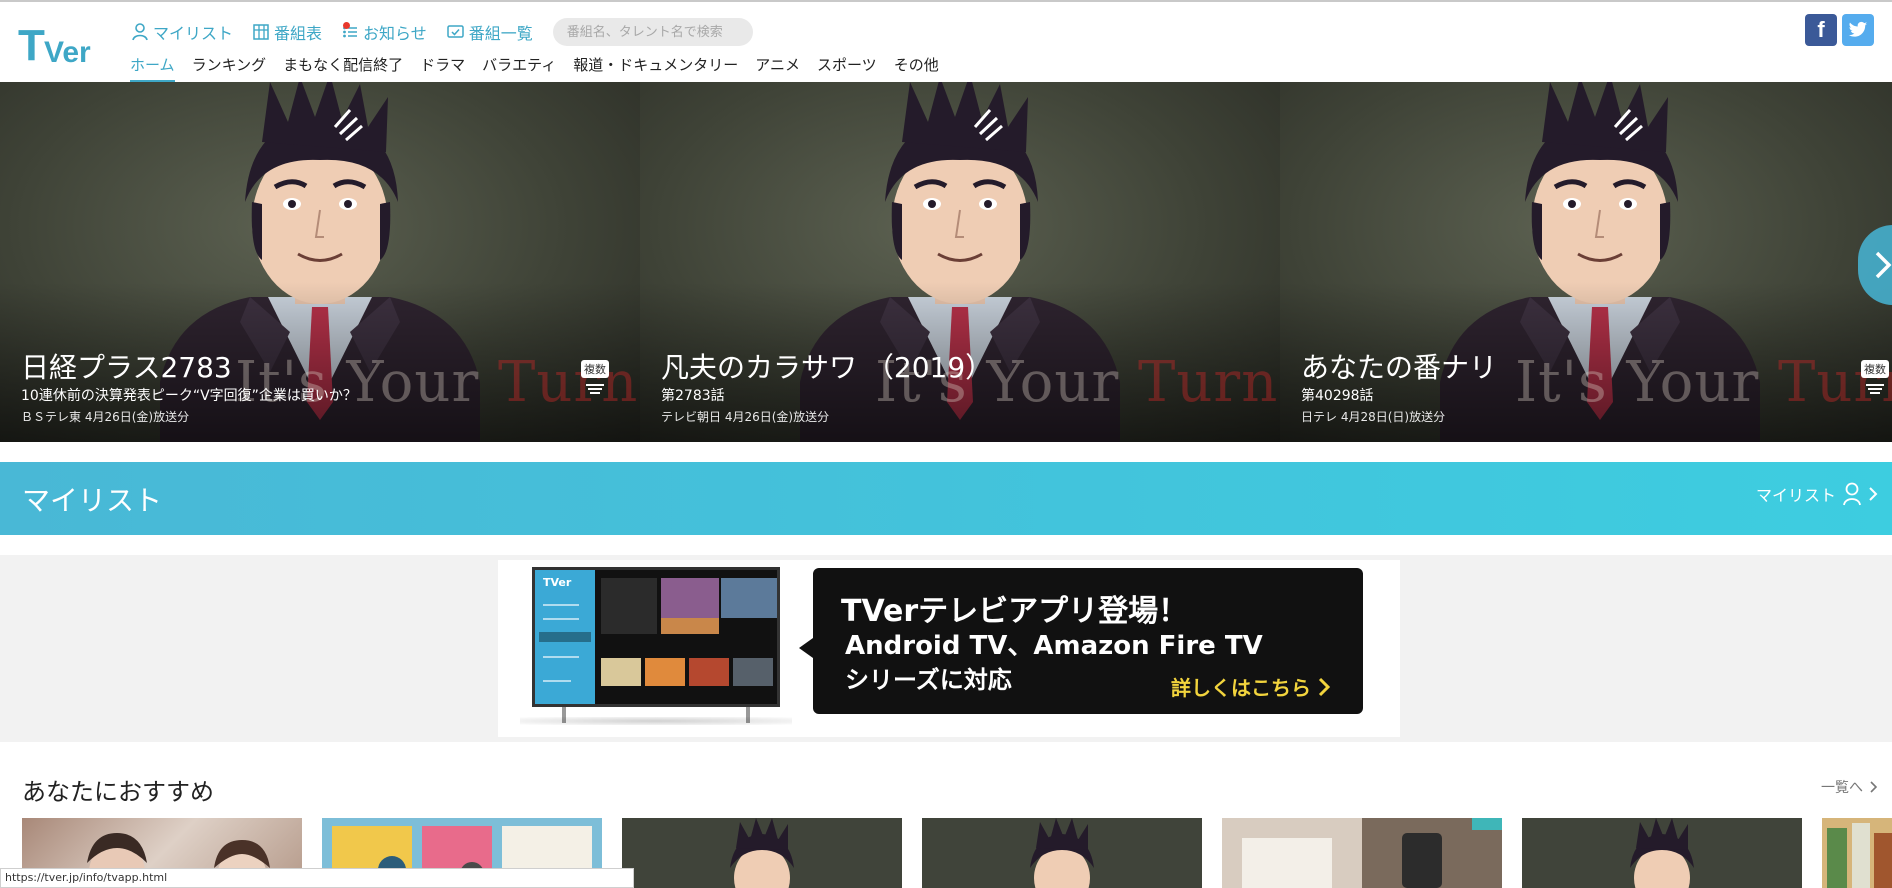 This screenshot has width=1892, height=888. What do you see at coordinates (557, 582) in the screenshot?
I see `screen-logo: TVer` at bounding box center [557, 582].